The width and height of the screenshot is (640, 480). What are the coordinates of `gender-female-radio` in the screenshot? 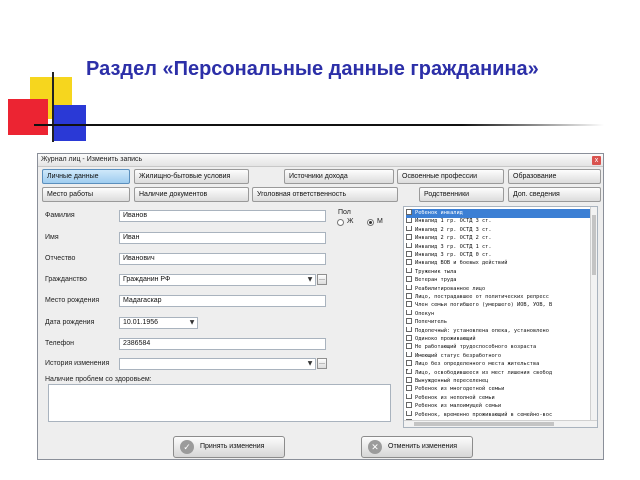 It's located at (340, 222).